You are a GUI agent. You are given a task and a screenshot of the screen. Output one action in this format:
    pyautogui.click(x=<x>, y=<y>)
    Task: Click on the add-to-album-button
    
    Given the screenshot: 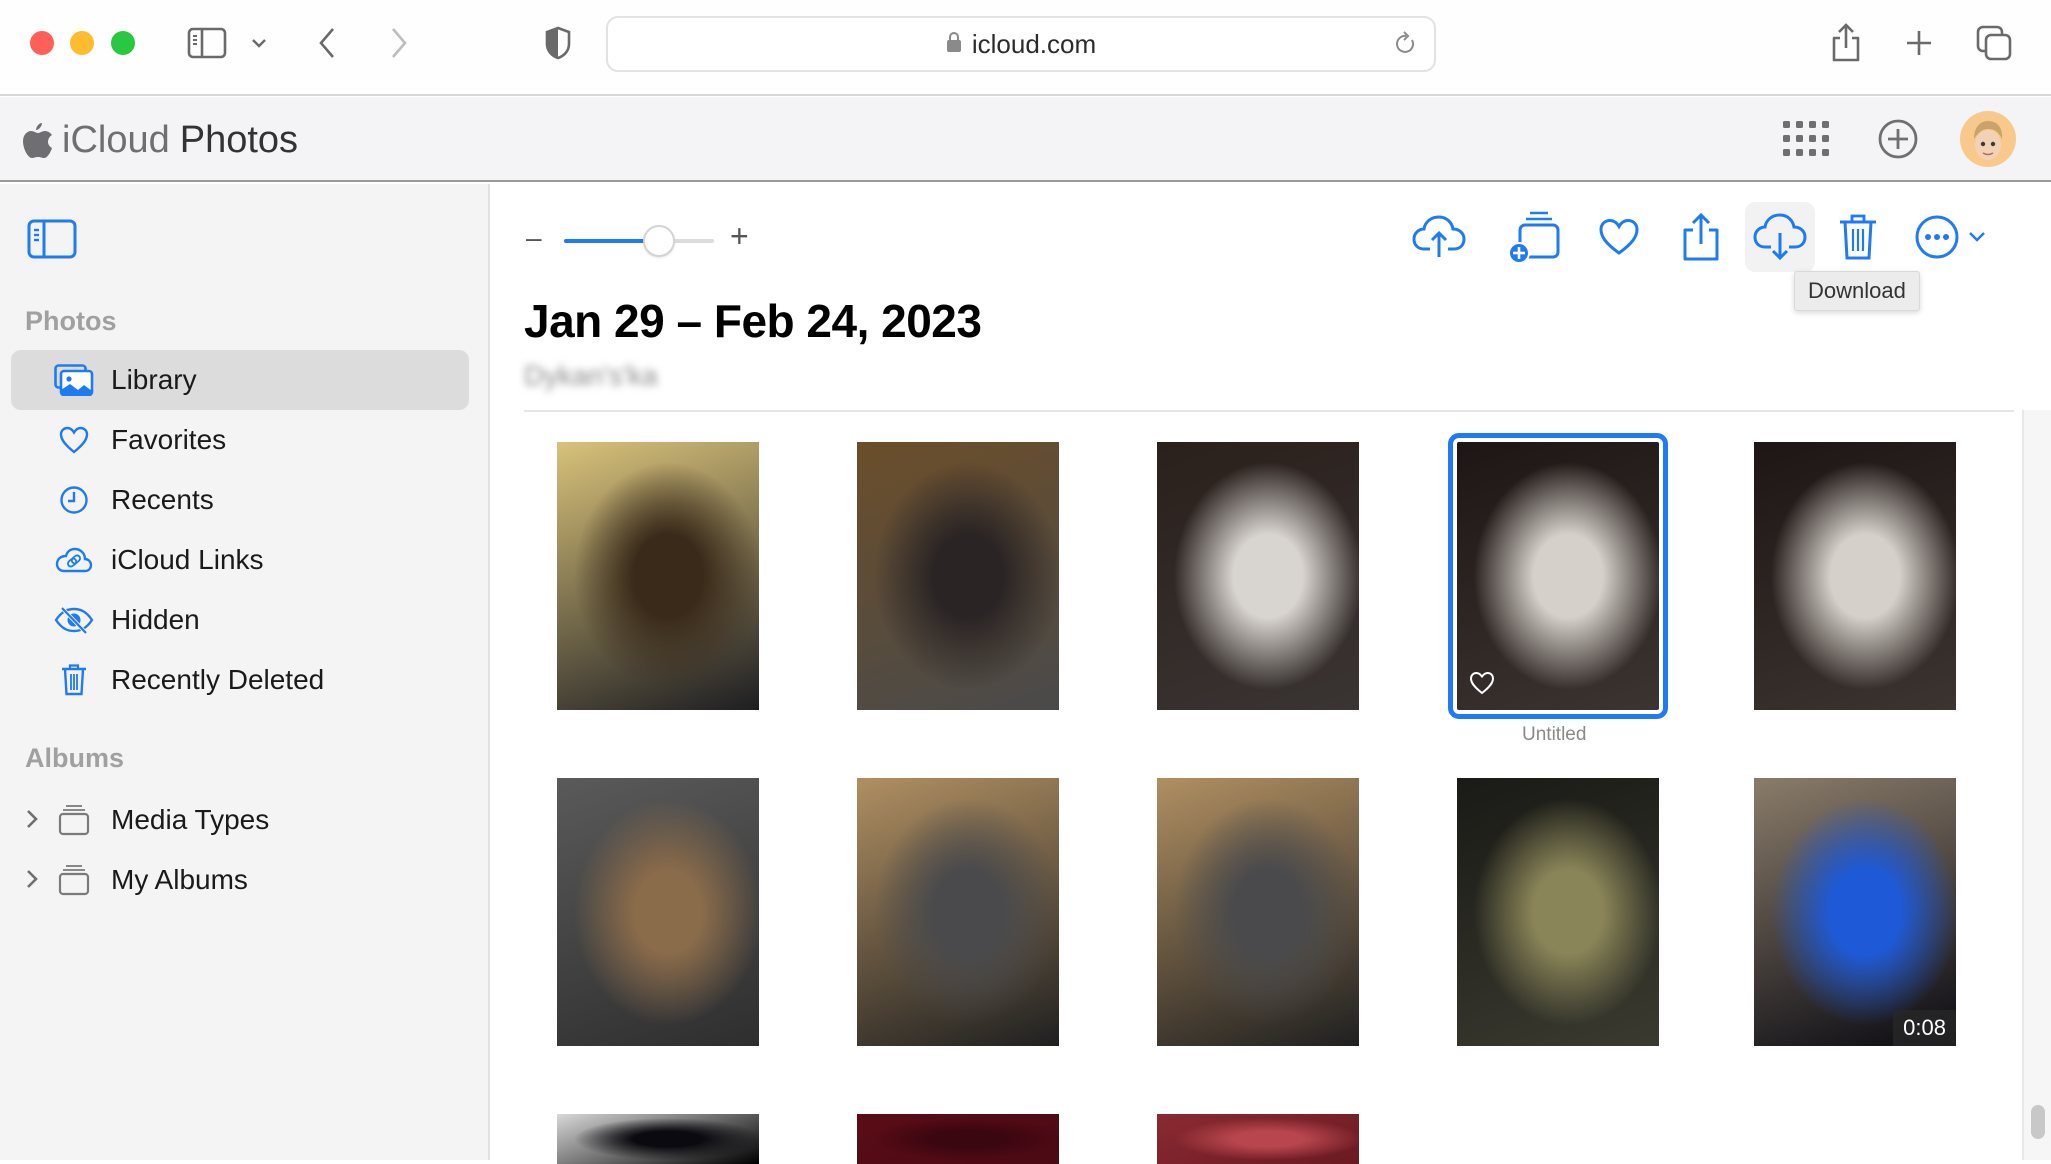 What is the action you would take?
    pyautogui.click(x=1534, y=237)
    